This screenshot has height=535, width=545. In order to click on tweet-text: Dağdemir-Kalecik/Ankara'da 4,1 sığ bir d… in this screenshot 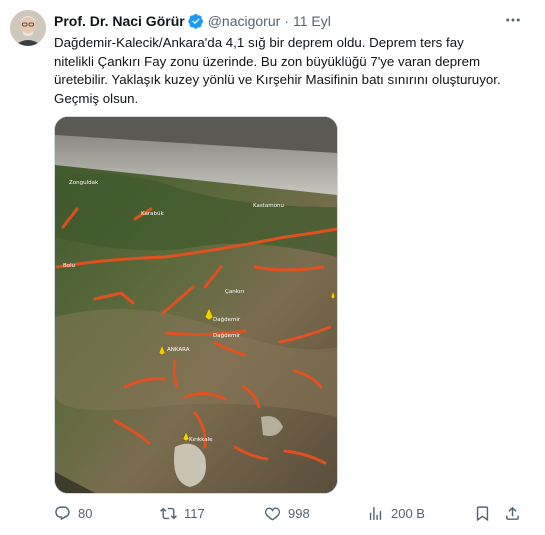, I will do `click(289, 71)`.